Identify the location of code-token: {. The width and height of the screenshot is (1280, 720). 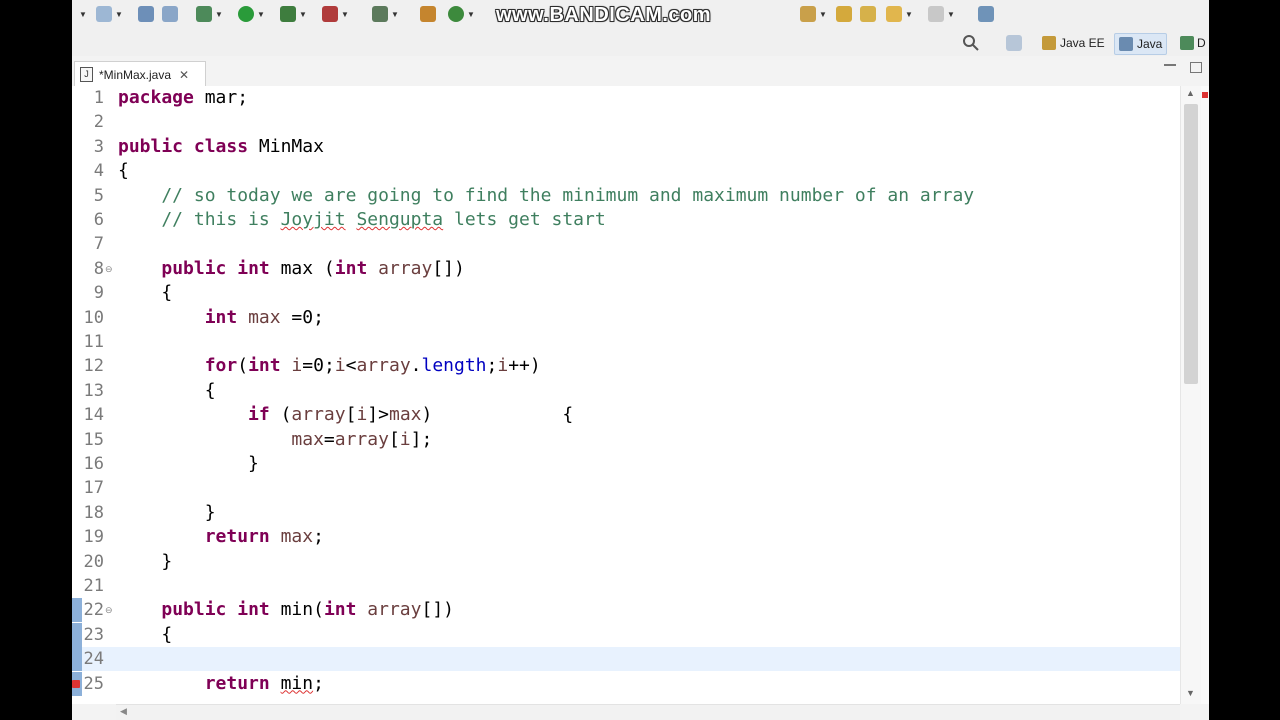
(145, 634).